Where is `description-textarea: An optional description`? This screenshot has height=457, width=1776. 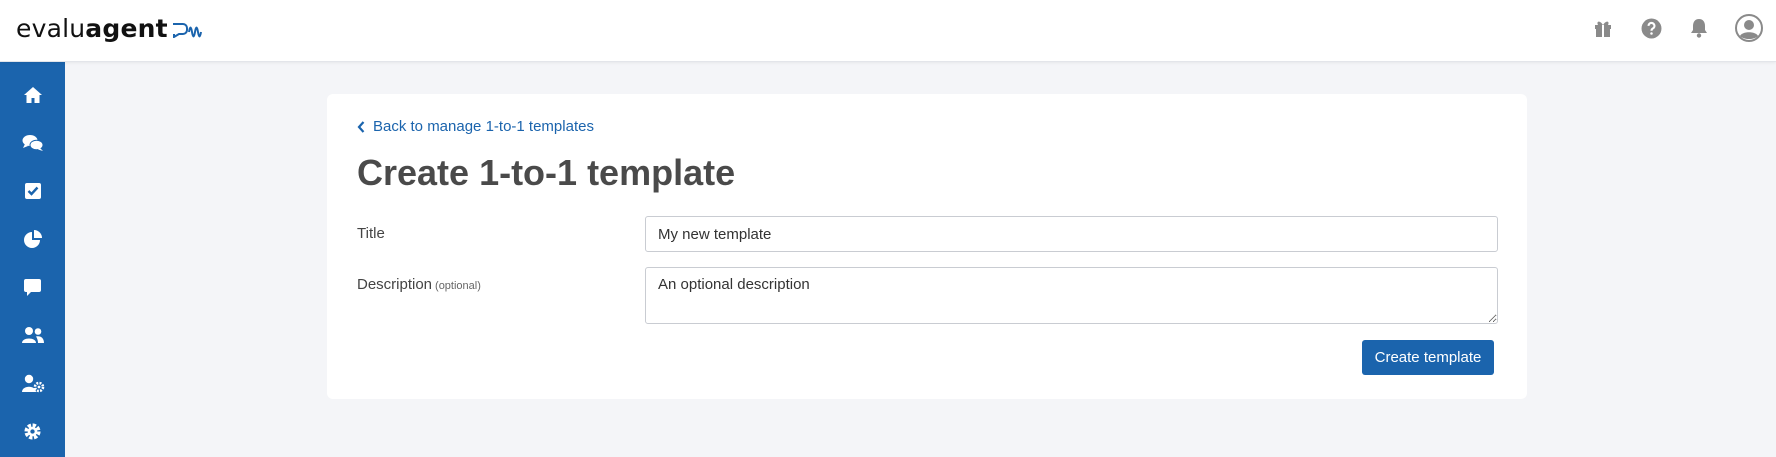
description-textarea: An optional description is located at coordinates (1071, 295).